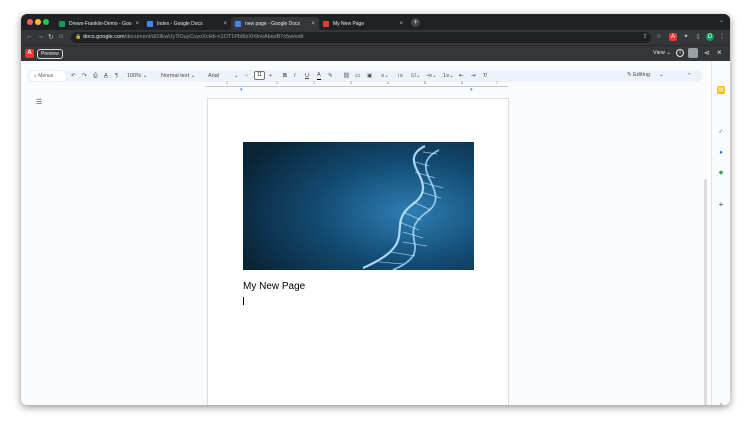 This screenshot has height=431, width=750. What do you see at coordinates (104, 37) in the screenshot?
I see `url-host: docs.google.com` at bounding box center [104, 37].